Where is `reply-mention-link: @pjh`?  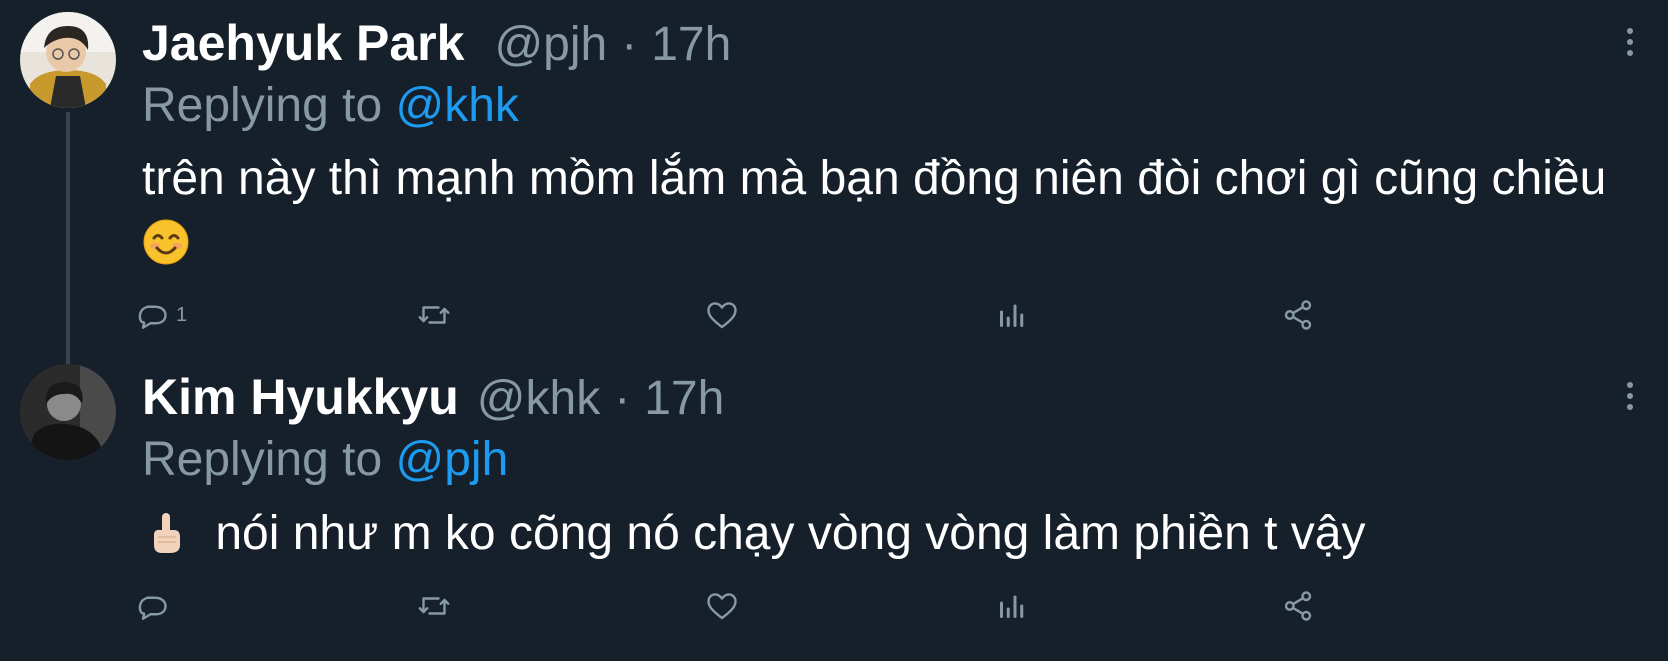 reply-mention-link: @pjh is located at coordinates (451, 459).